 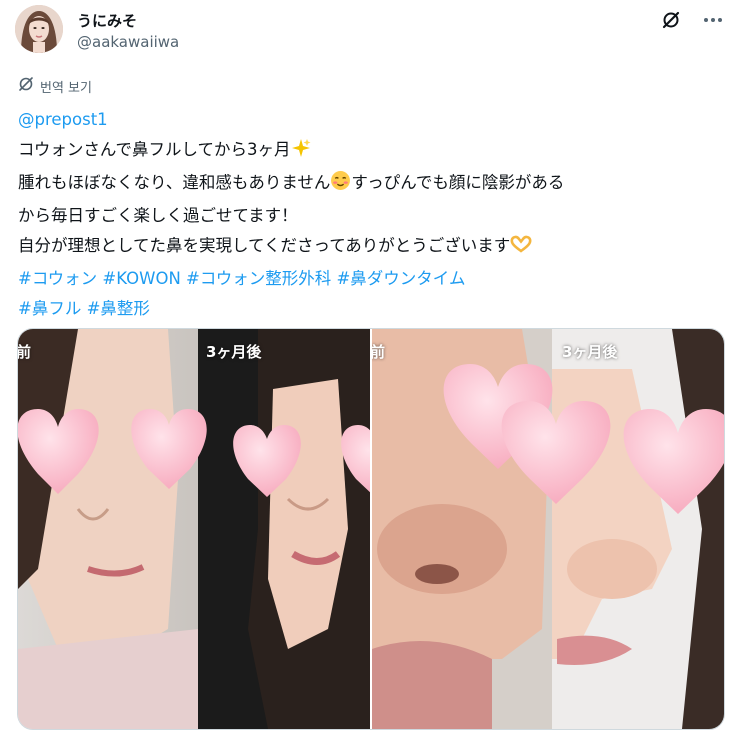 I want to click on grok-icon, so click(x=671, y=20).